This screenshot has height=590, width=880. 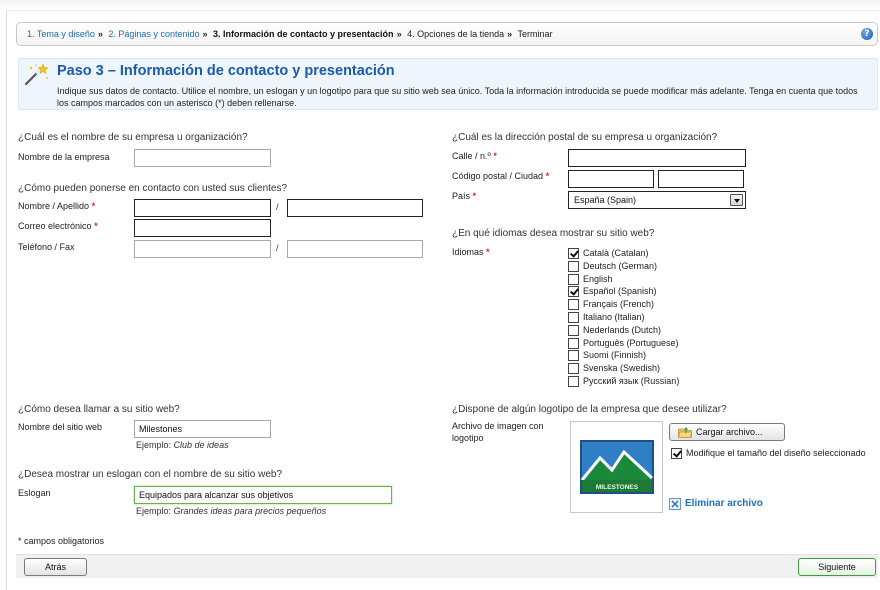 I want to click on language-option: Català (Catalan), so click(x=648, y=254).